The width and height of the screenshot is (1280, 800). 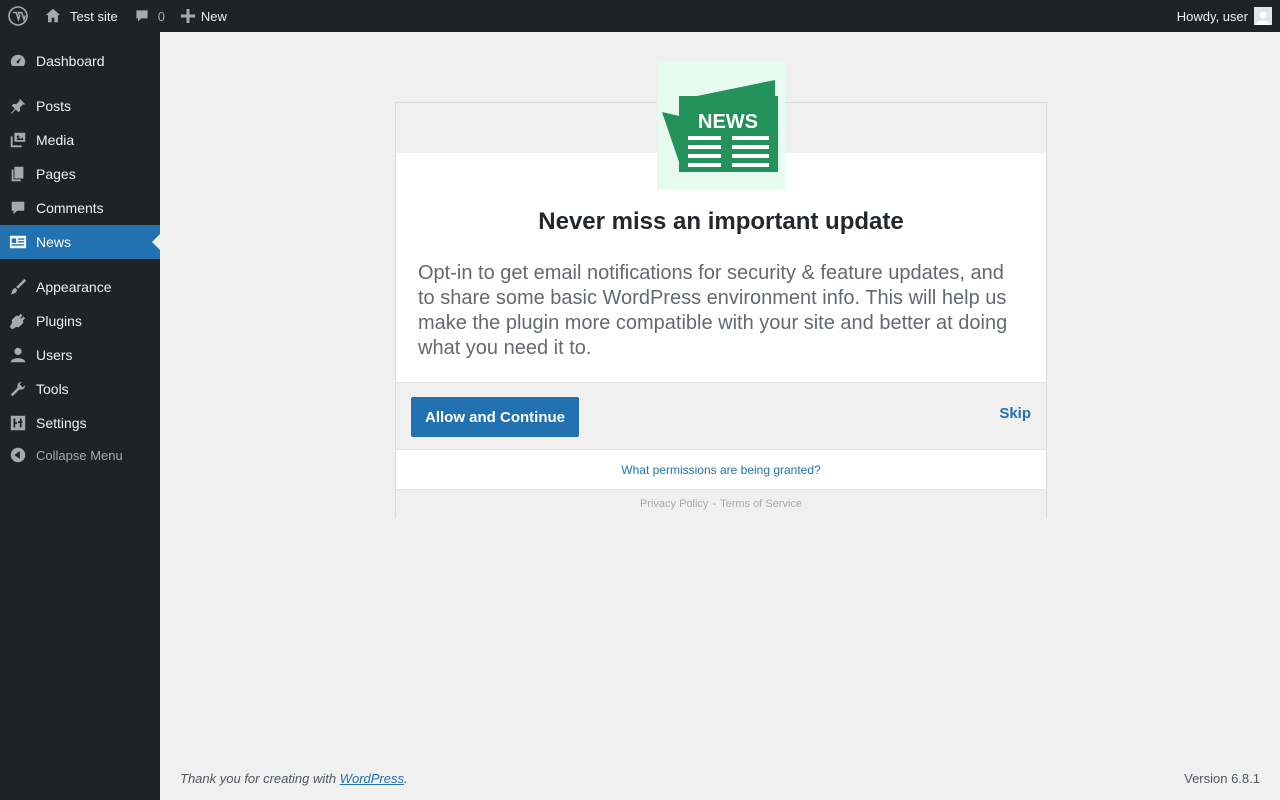 I want to click on wordpress-link: WordPress, so click(x=372, y=778).